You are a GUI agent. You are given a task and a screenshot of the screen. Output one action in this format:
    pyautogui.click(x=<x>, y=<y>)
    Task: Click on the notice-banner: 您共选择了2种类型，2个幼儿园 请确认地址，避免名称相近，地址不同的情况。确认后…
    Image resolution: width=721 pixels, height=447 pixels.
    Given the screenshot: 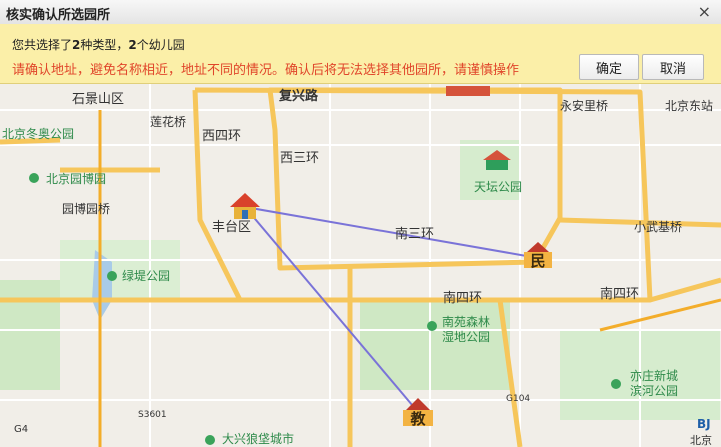 What is the action you would take?
    pyautogui.click(x=360, y=54)
    